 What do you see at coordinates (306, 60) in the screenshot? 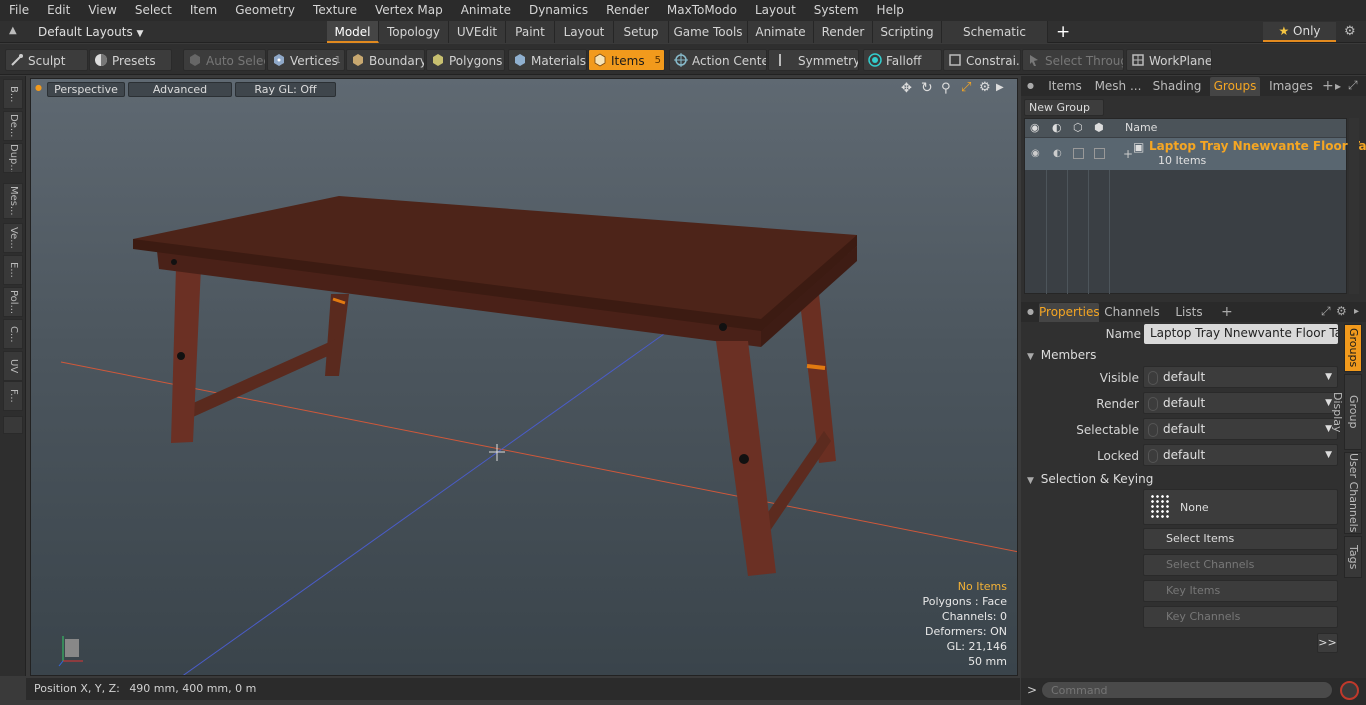
I see `vertices-button: Vertices 1` at bounding box center [306, 60].